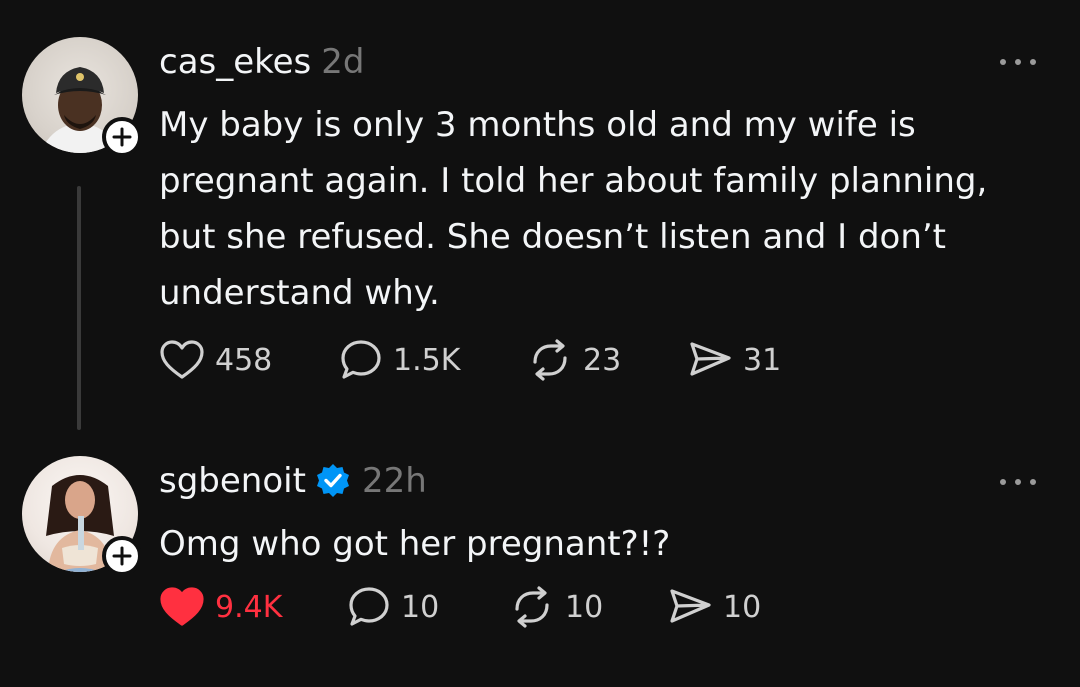 The width and height of the screenshot is (1080, 687). I want to click on reply-count: 1.5K, so click(427, 360).